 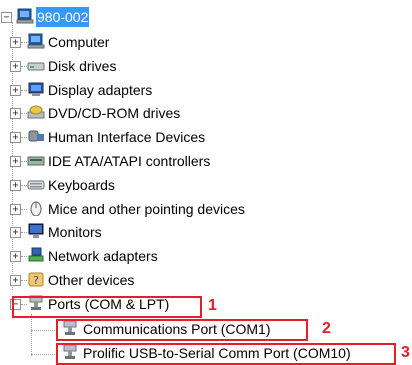 I want to click on tree-item-ide-ata-atapi-controllers: + IDE ATA/ATAPI controllers, so click(x=170, y=161).